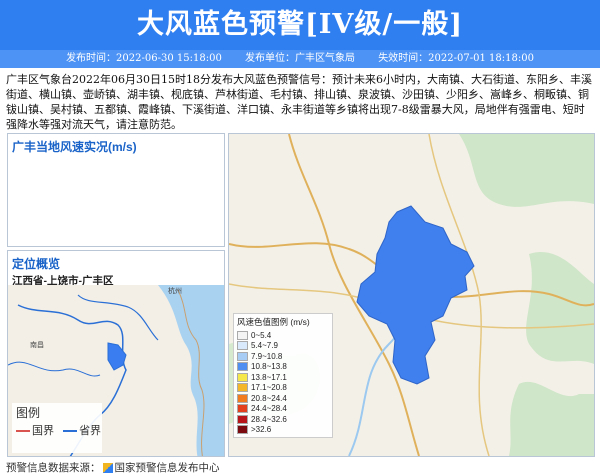 This screenshot has width=600, height=475. What do you see at coordinates (283, 419) in the screenshot?
I see `wind-legend-row: 28.4~32.6` at bounding box center [283, 419].